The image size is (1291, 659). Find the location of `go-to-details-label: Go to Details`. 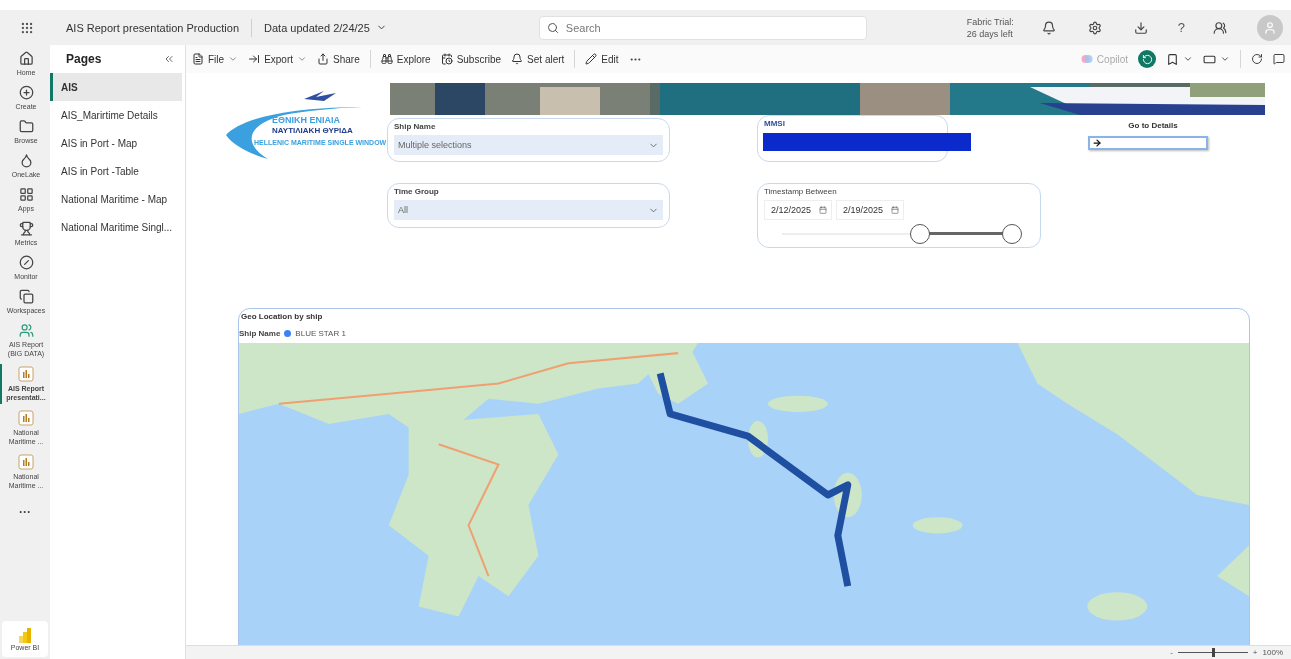

go-to-details-label: Go to Details is located at coordinates (1153, 125).